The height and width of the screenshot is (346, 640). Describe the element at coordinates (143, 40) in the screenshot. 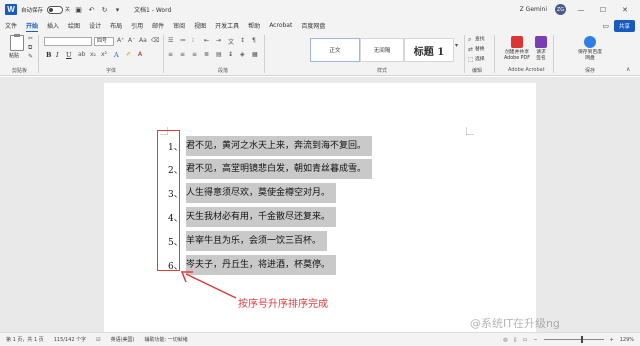

I see `change-case-icon: Aa` at that location.